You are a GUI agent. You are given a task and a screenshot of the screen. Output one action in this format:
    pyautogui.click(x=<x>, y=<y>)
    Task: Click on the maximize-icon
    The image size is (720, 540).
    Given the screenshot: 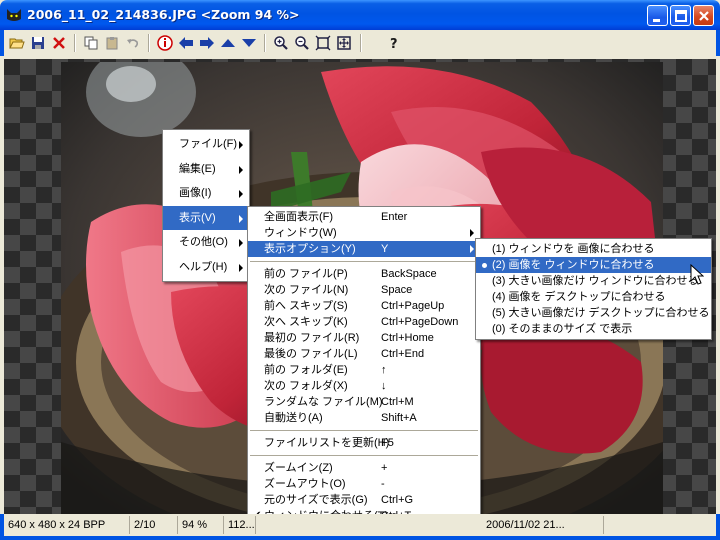 What is the action you would take?
    pyautogui.click(x=681, y=16)
    